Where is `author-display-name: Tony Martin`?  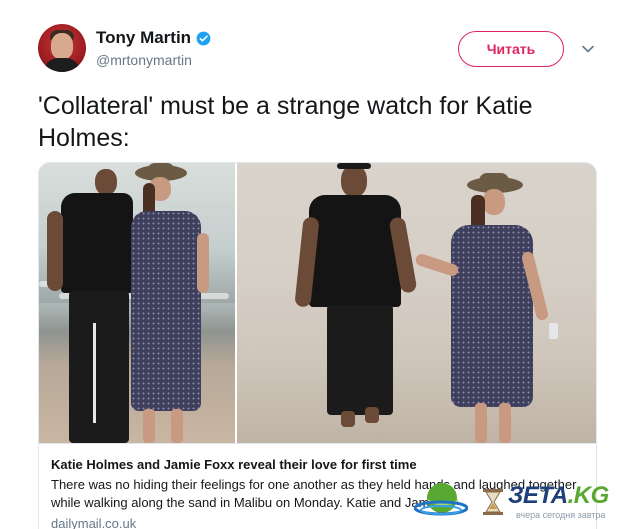
author-display-name: Tony Martin is located at coordinates (143, 38).